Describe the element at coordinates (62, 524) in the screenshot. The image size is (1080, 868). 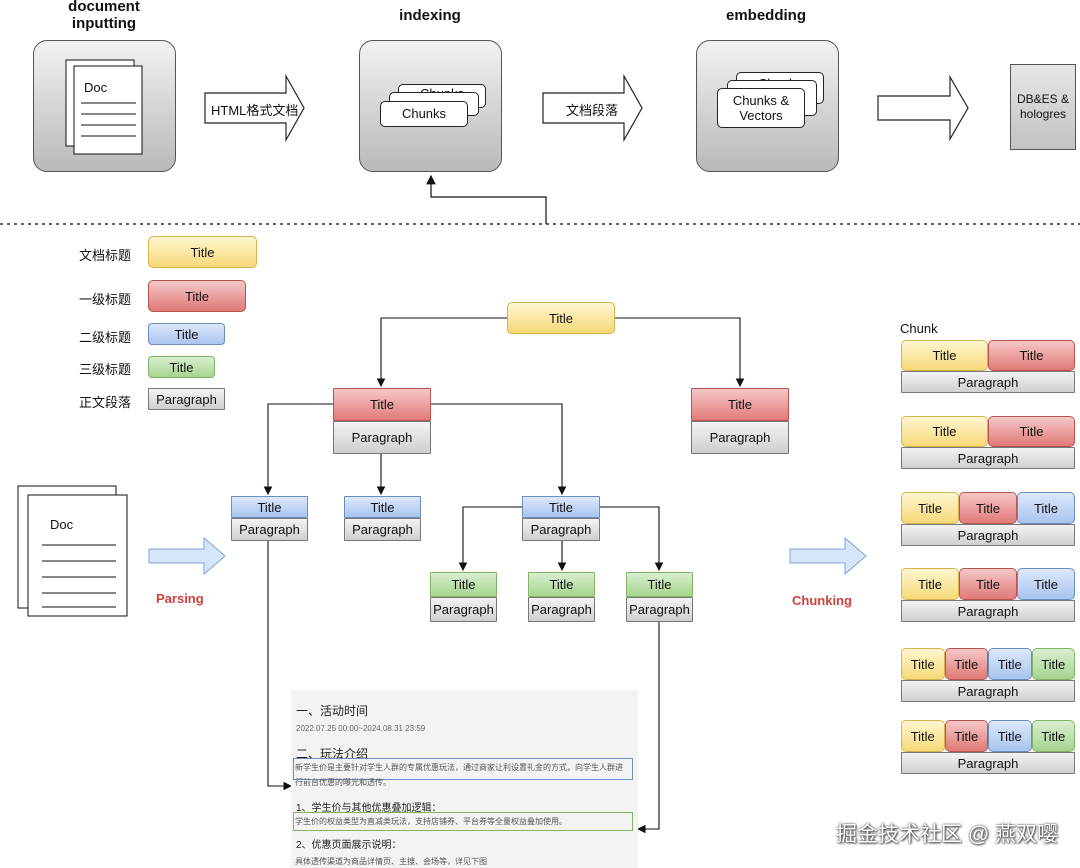
I see `left-doc-label: Doc` at that location.